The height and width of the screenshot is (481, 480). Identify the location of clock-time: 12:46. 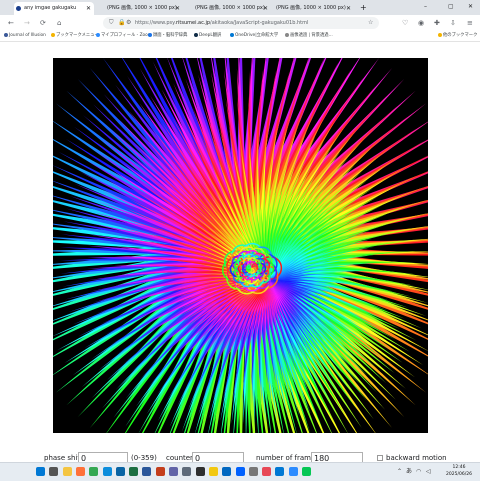
(459, 467).